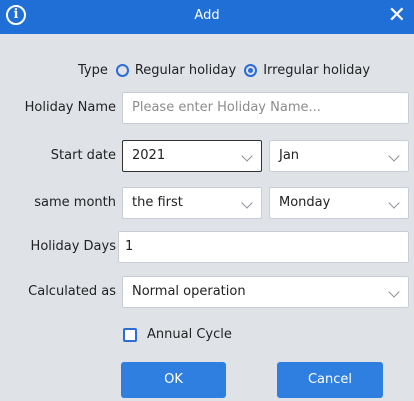 This screenshot has height=401, width=414. What do you see at coordinates (192, 203) in the screenshot?
I see `ordinal-select: the first` at bounding box center [192, 203].